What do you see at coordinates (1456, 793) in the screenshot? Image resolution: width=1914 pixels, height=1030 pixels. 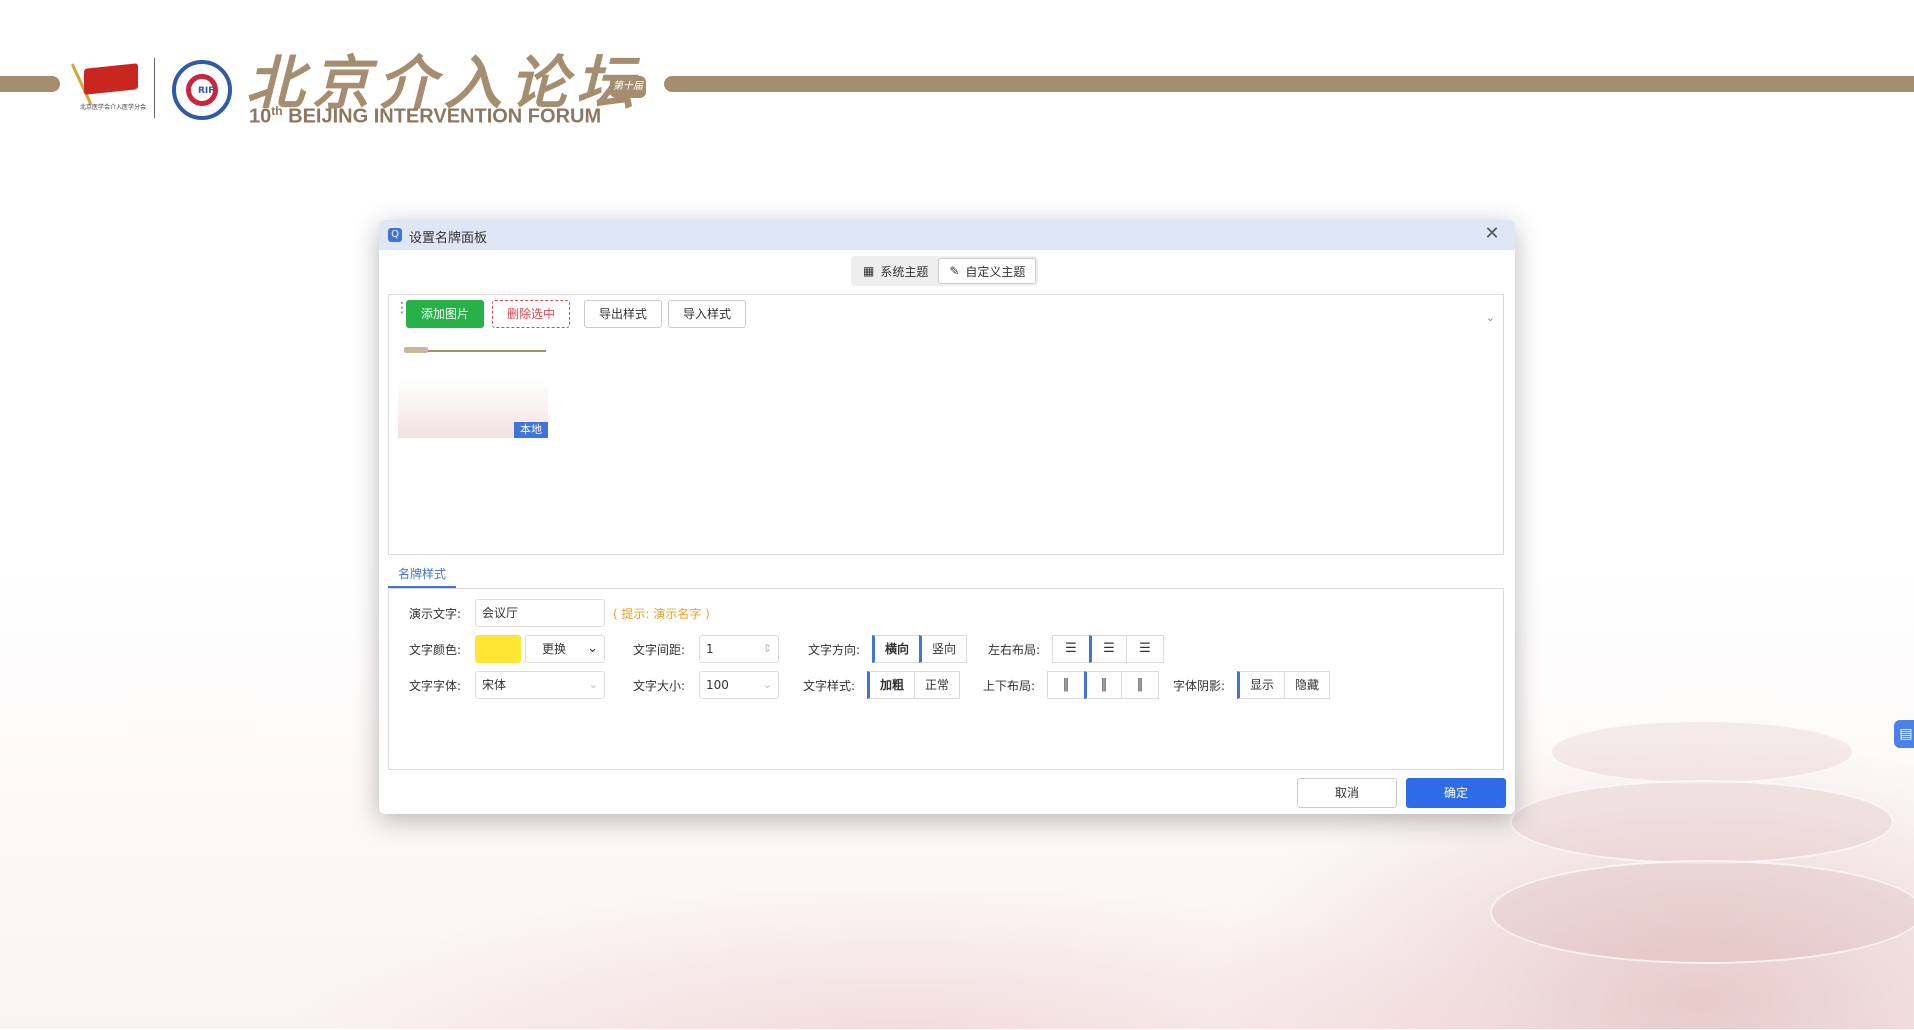 I see `confirm-button: 确定` at bounding box center [1456, 793].